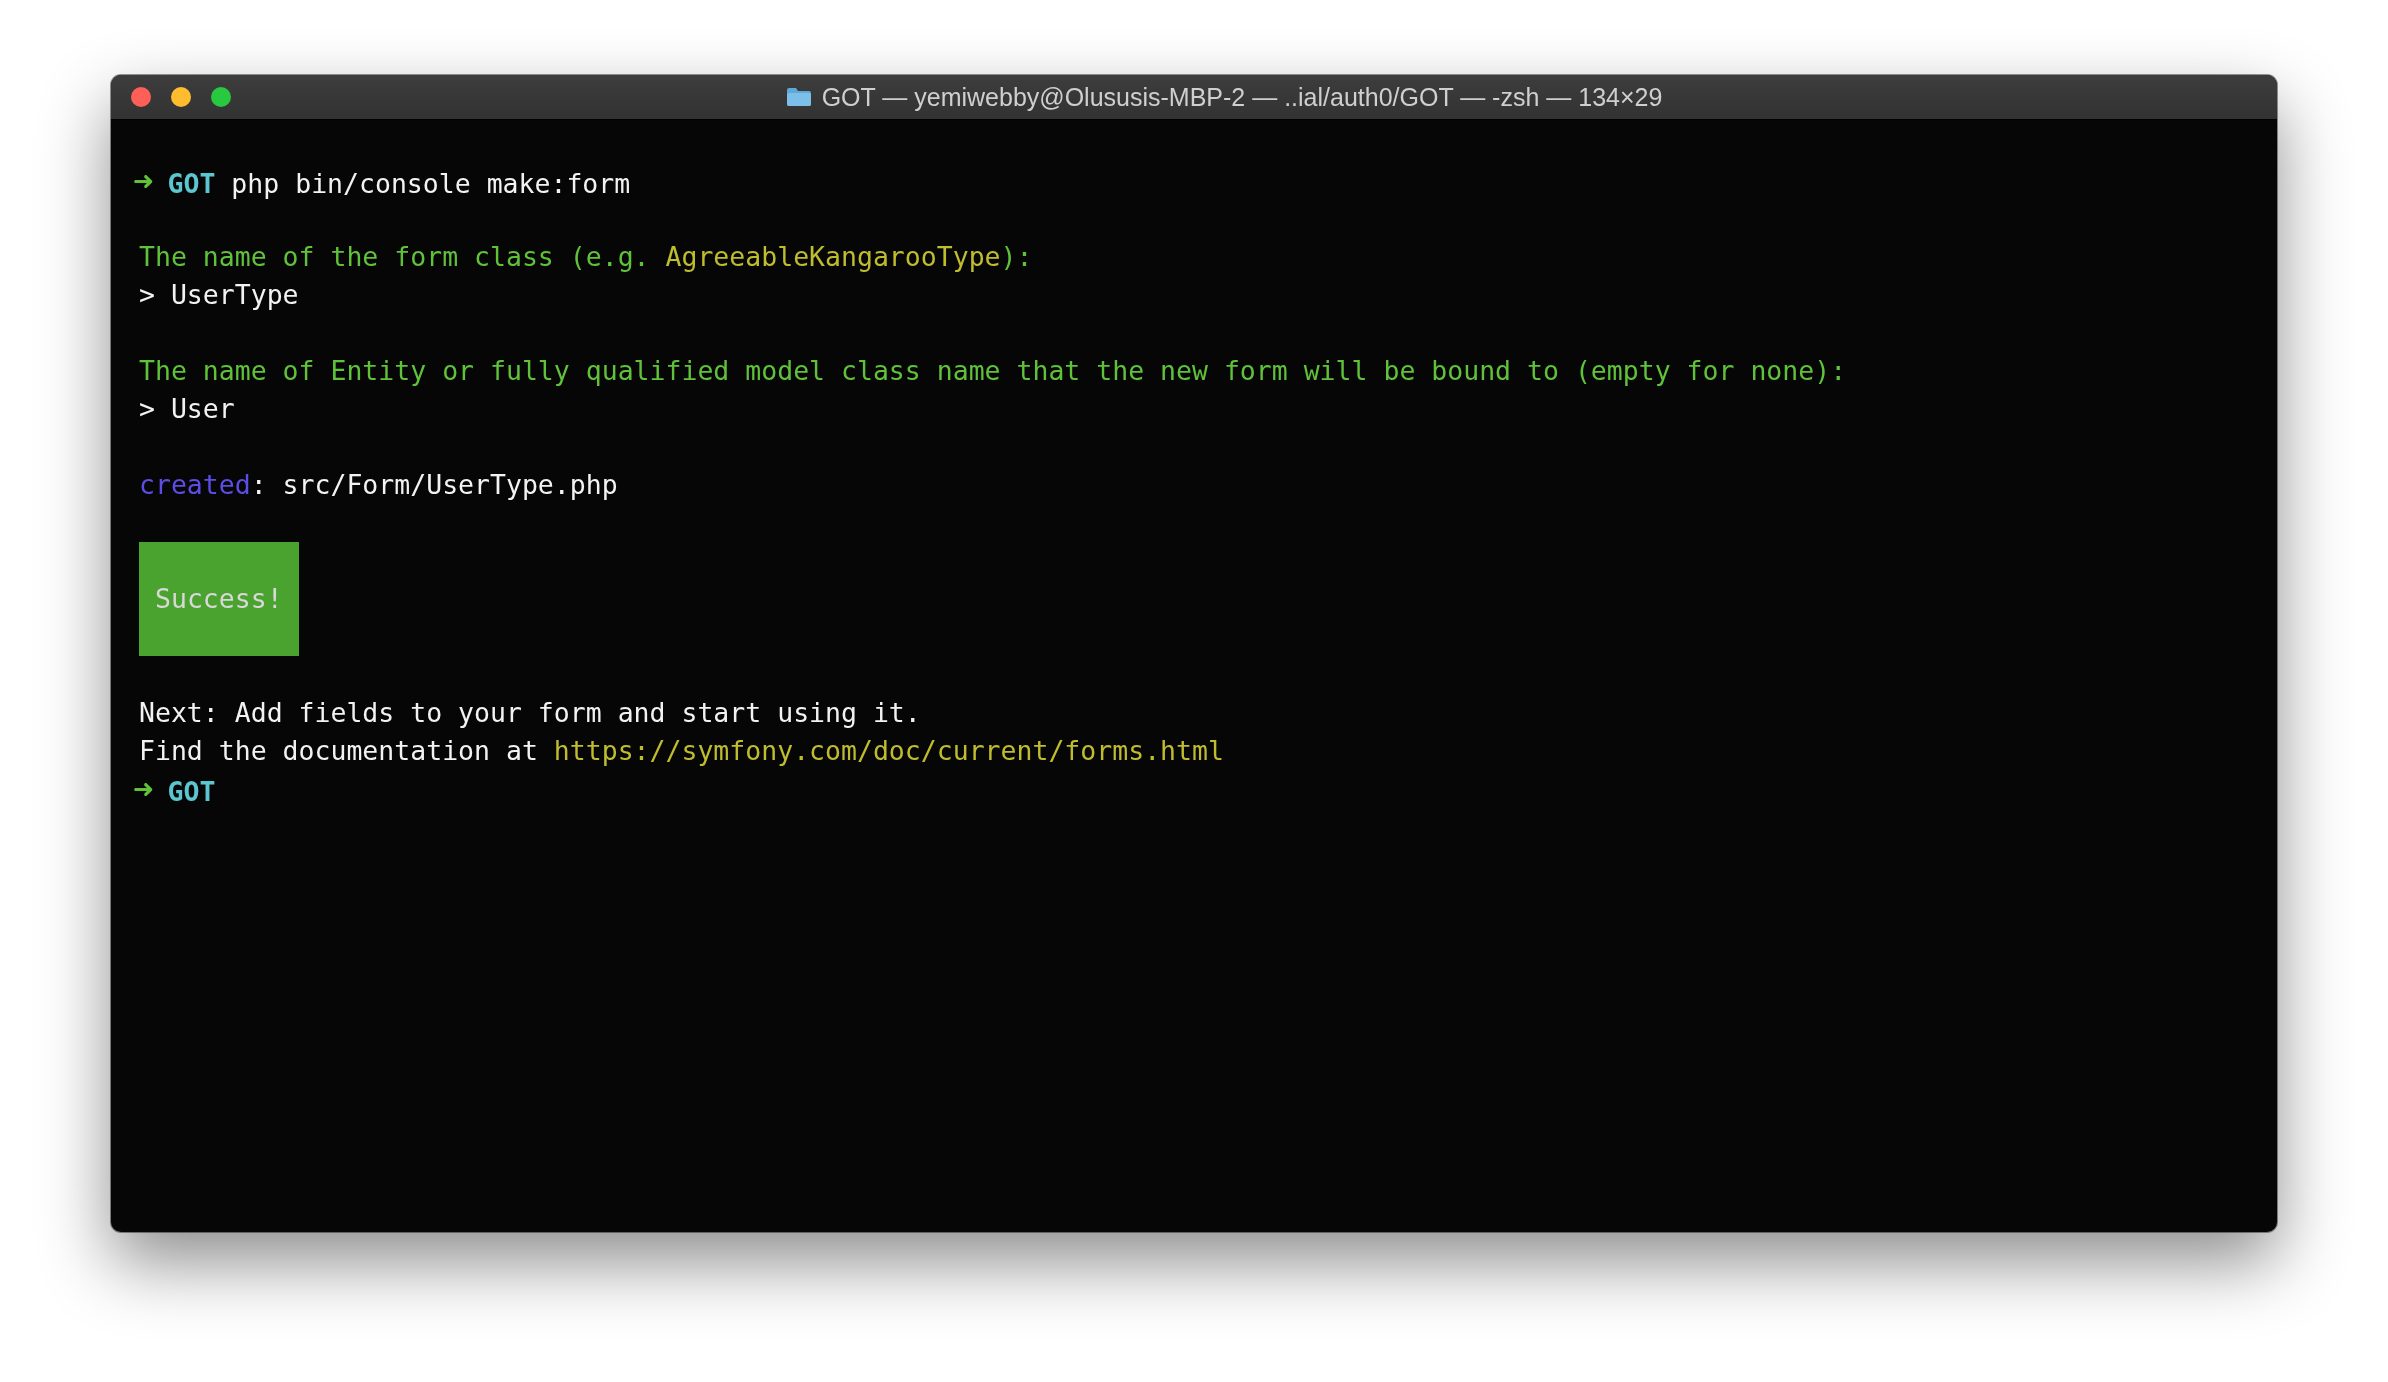 This screenshot has width=2388, height=1382. What do you see at coordinates (1242, 97) in the screenshot?
I see `window-title: GOT — yemiwebby@Olususis-MBP-2 — ..ial/auth0/GOT — -zsh — 134×29` at bounding box center [1242, 97].